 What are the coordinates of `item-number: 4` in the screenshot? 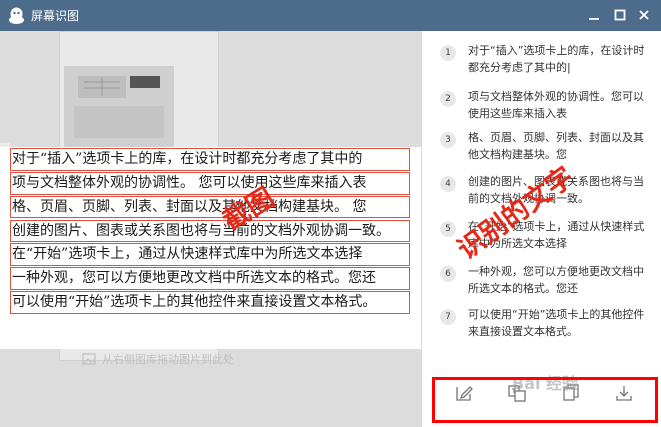 It's located at (448, 184).